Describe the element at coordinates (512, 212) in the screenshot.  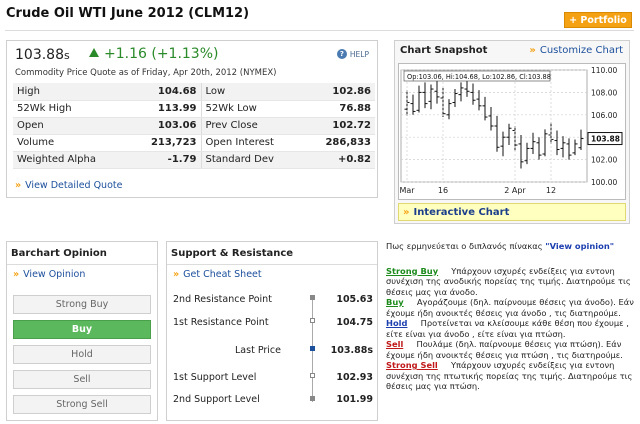
I see `interactive-chart-link: » Interactive Chart` at that location.